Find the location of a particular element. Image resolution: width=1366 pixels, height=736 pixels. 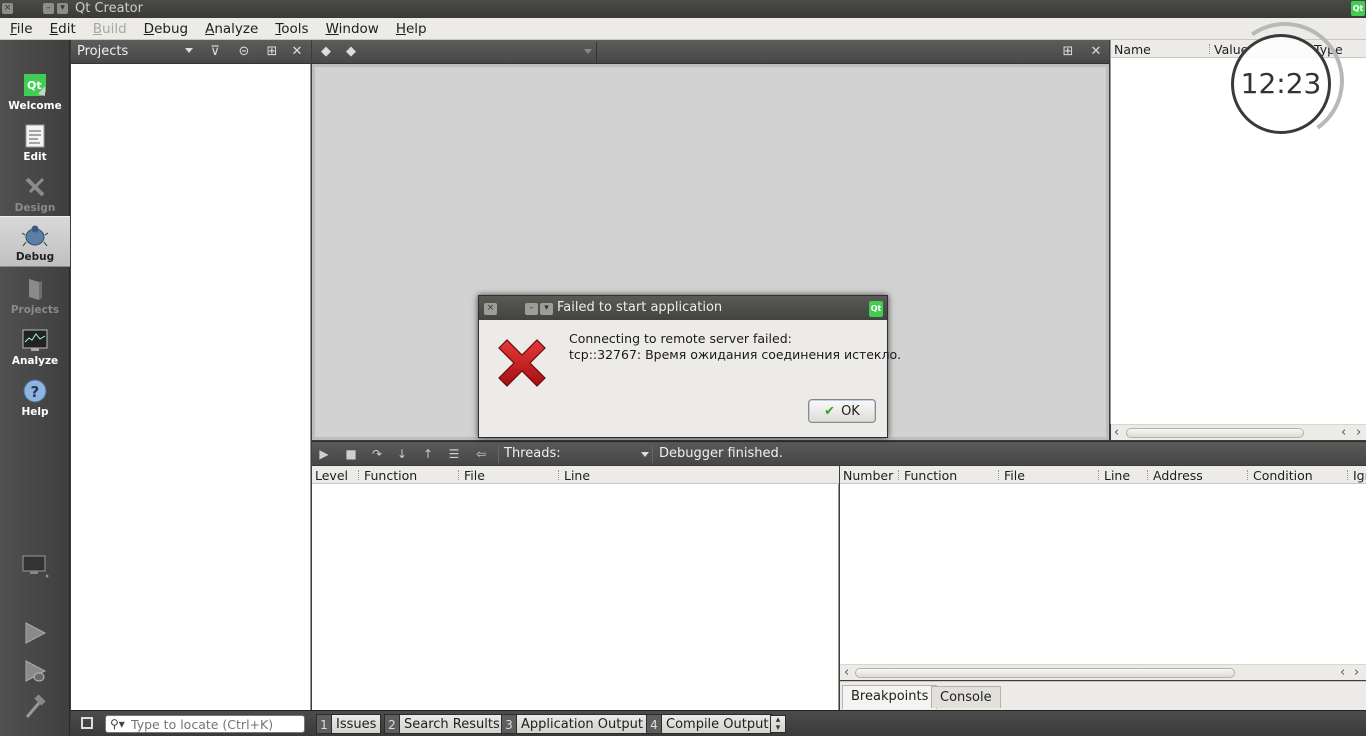

output-tab-number: 3 is located at coordinates (509, 724).